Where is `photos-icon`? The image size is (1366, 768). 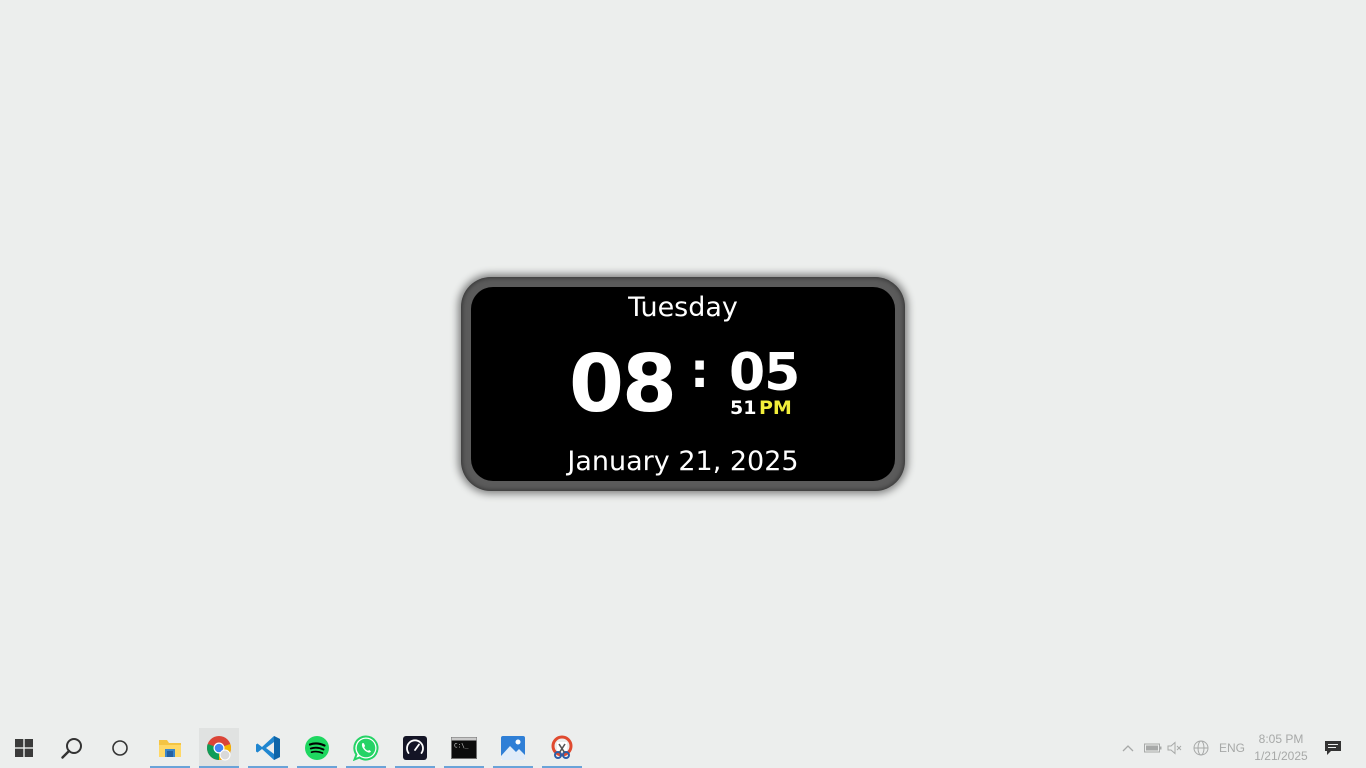
photos-icon is located at coordinates (513, 748).